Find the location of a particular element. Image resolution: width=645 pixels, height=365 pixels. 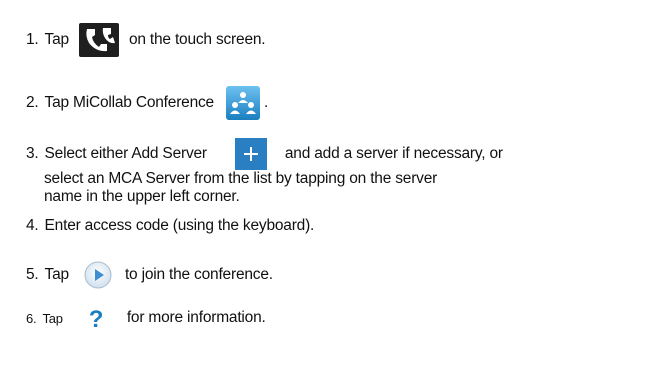

help-question-icon: ? is located at coordinates (95, 318).